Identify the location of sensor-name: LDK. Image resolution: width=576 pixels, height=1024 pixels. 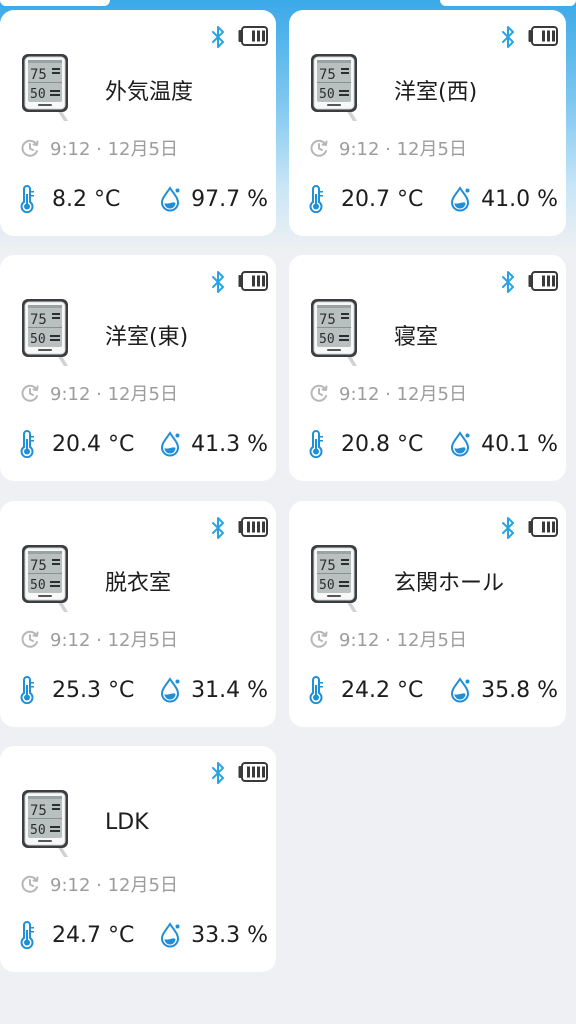
(127, 822).